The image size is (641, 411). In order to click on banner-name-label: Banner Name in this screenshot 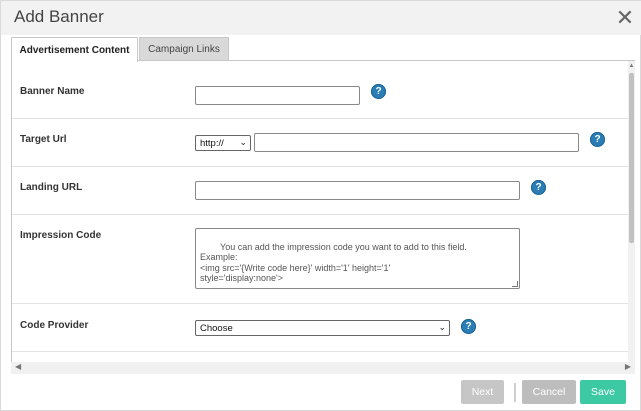, I will do `click(52, 91)`.